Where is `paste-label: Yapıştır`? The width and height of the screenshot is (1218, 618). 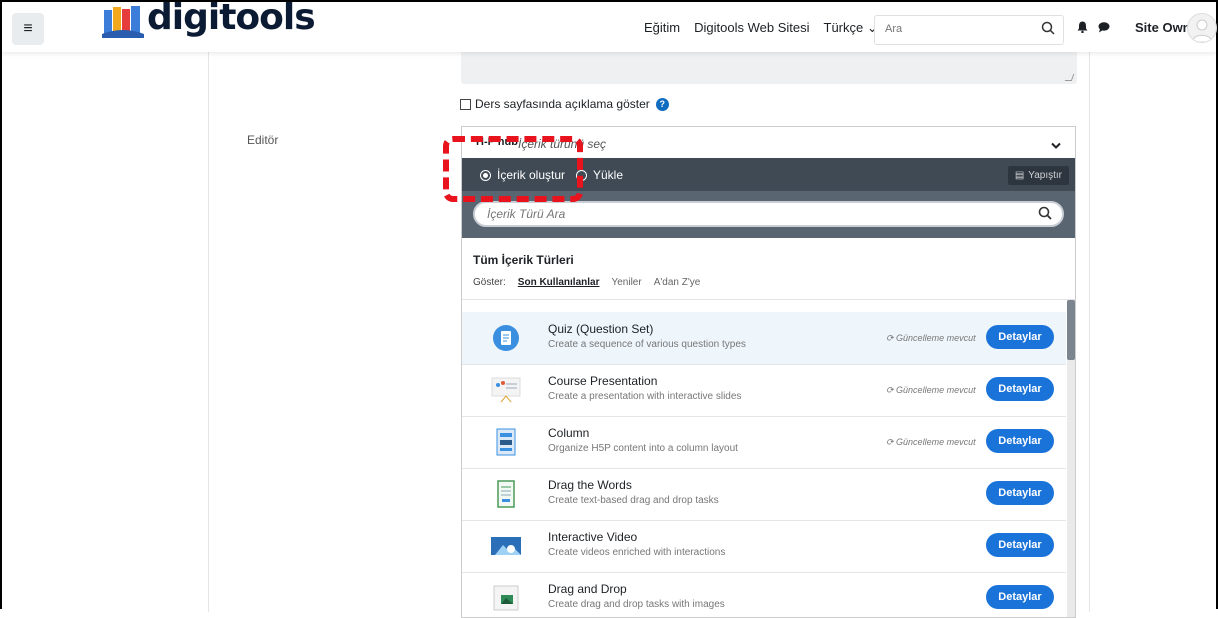
paste-label: Yapıştır is located at coordinates (1045, 175).